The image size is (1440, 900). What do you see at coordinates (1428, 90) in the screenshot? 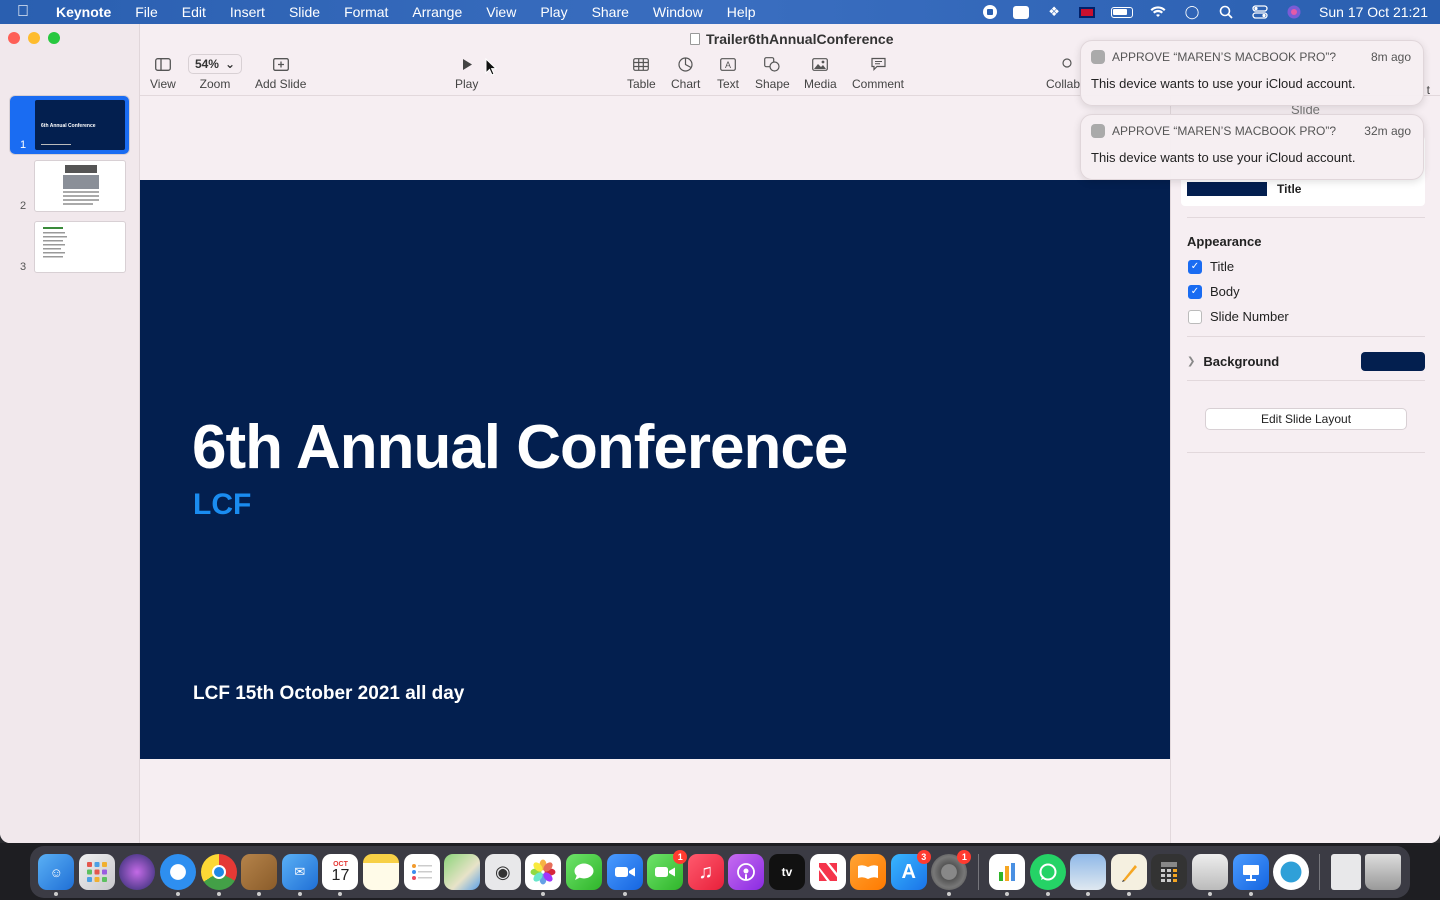
I see `inspector-tab-partial: t` at bounding box center [1428, 90].